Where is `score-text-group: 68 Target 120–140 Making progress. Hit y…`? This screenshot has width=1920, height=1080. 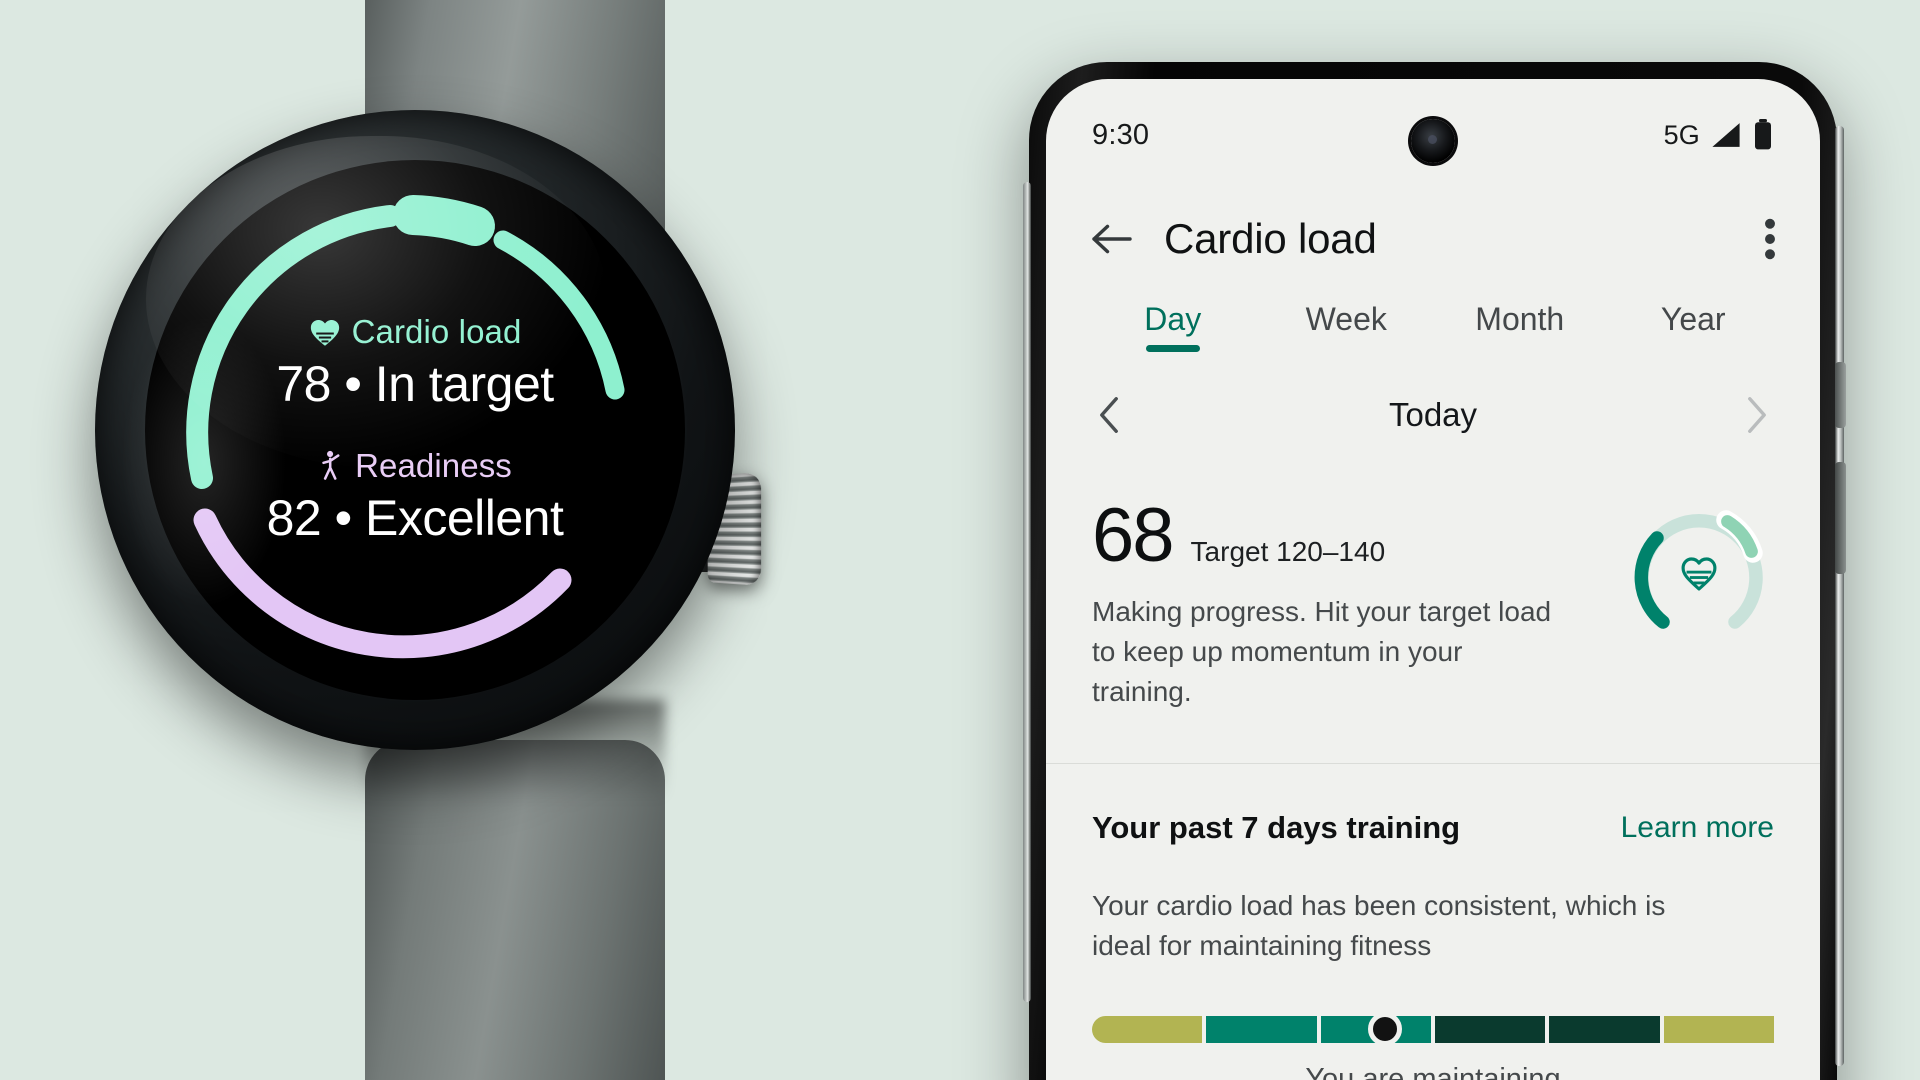 score-text-group: 68 Target 120–140 Making progress. Hit y… is located at coordinates (1358, 602).